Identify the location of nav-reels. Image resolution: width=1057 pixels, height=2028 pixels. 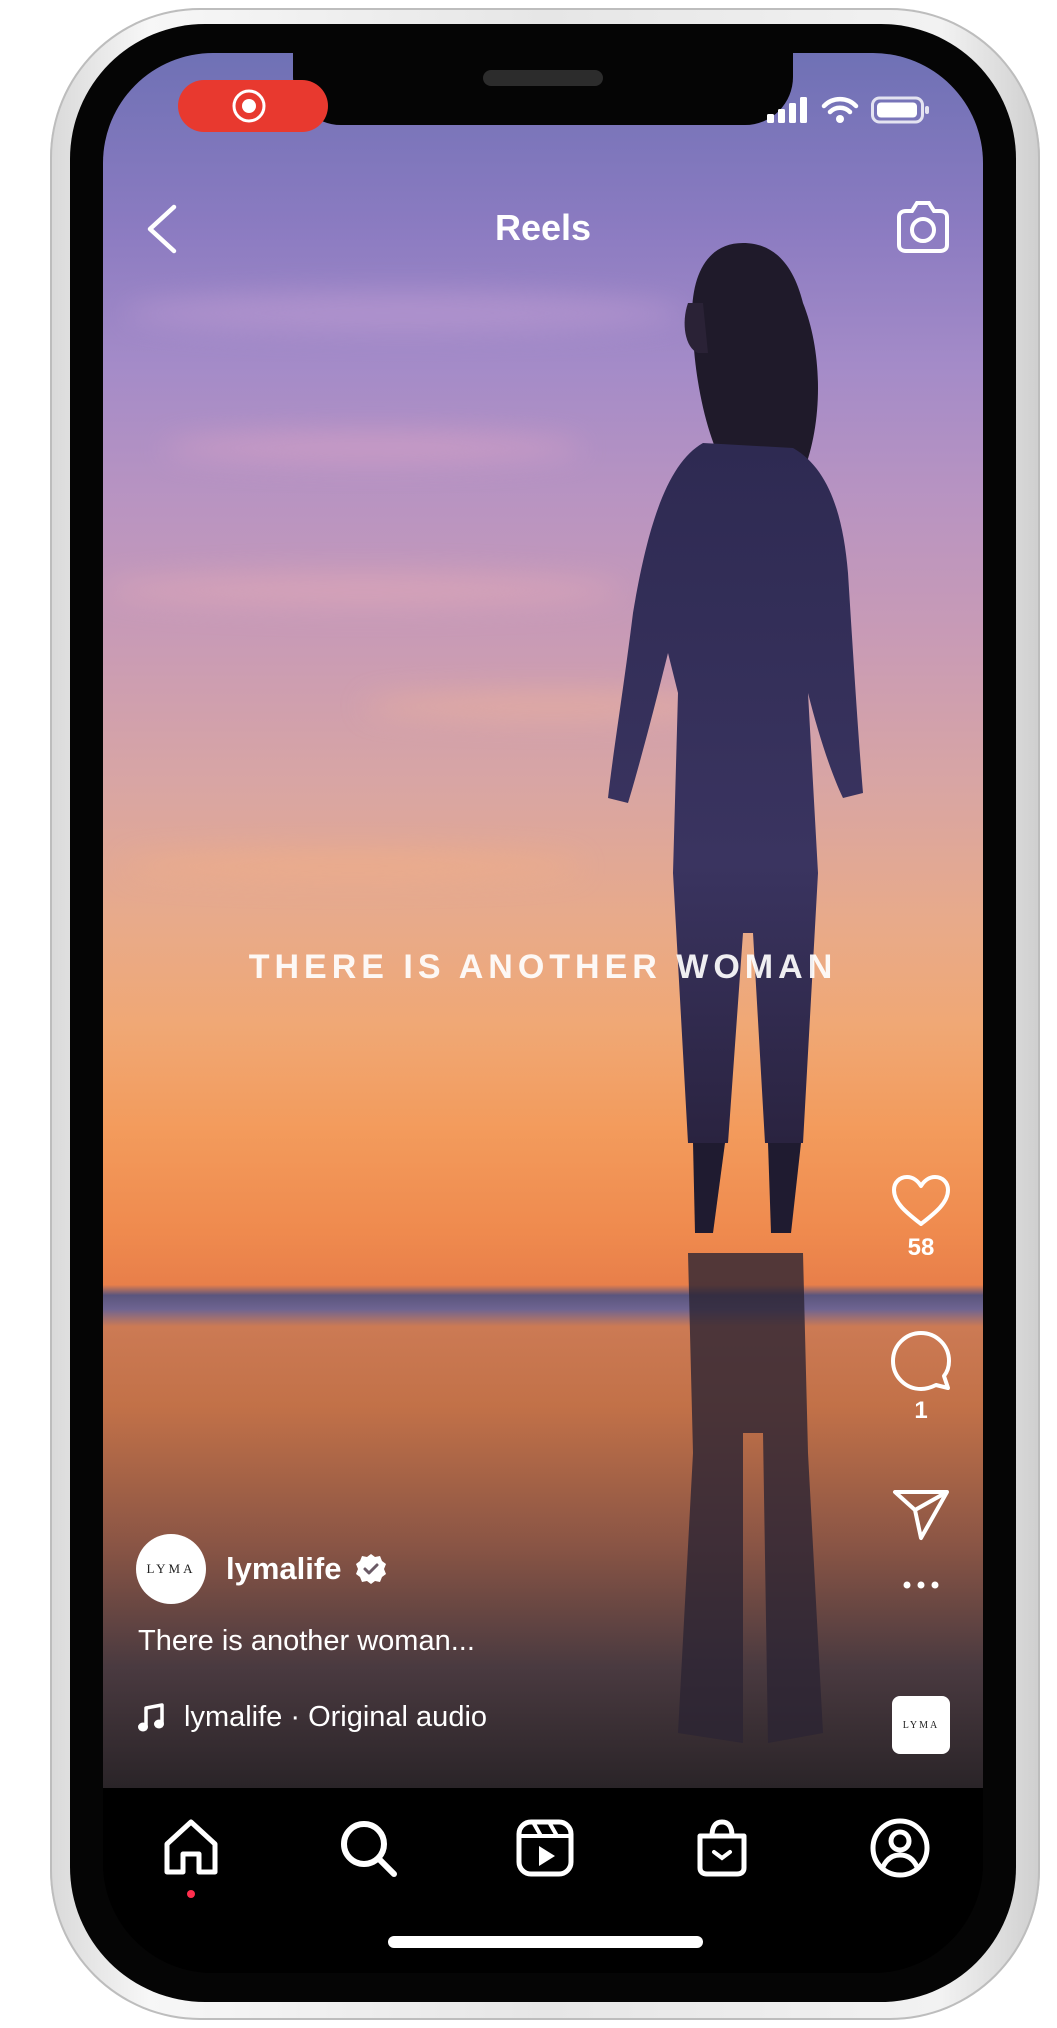
(545, 1848).